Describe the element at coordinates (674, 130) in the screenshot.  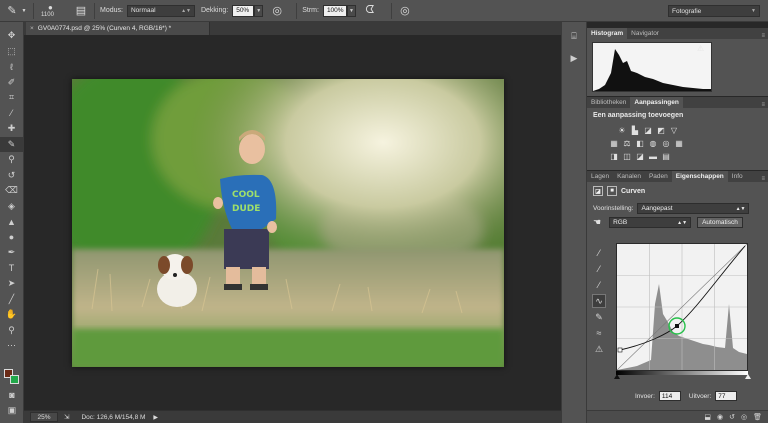
I see `vibrance-icon: ▽` at that location.